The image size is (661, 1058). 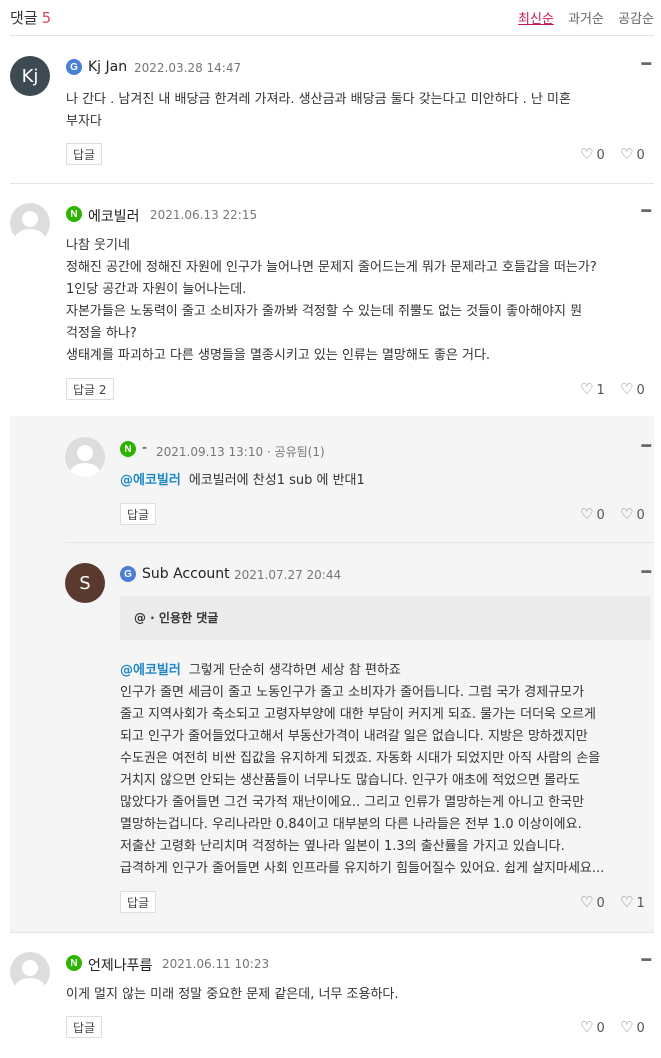 I want to click on comments-count: 5, so click(x=46, y=18).